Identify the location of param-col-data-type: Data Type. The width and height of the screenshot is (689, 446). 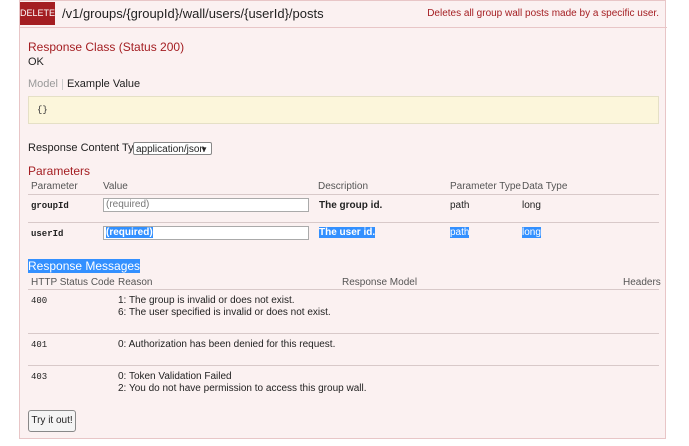
(545, 186).